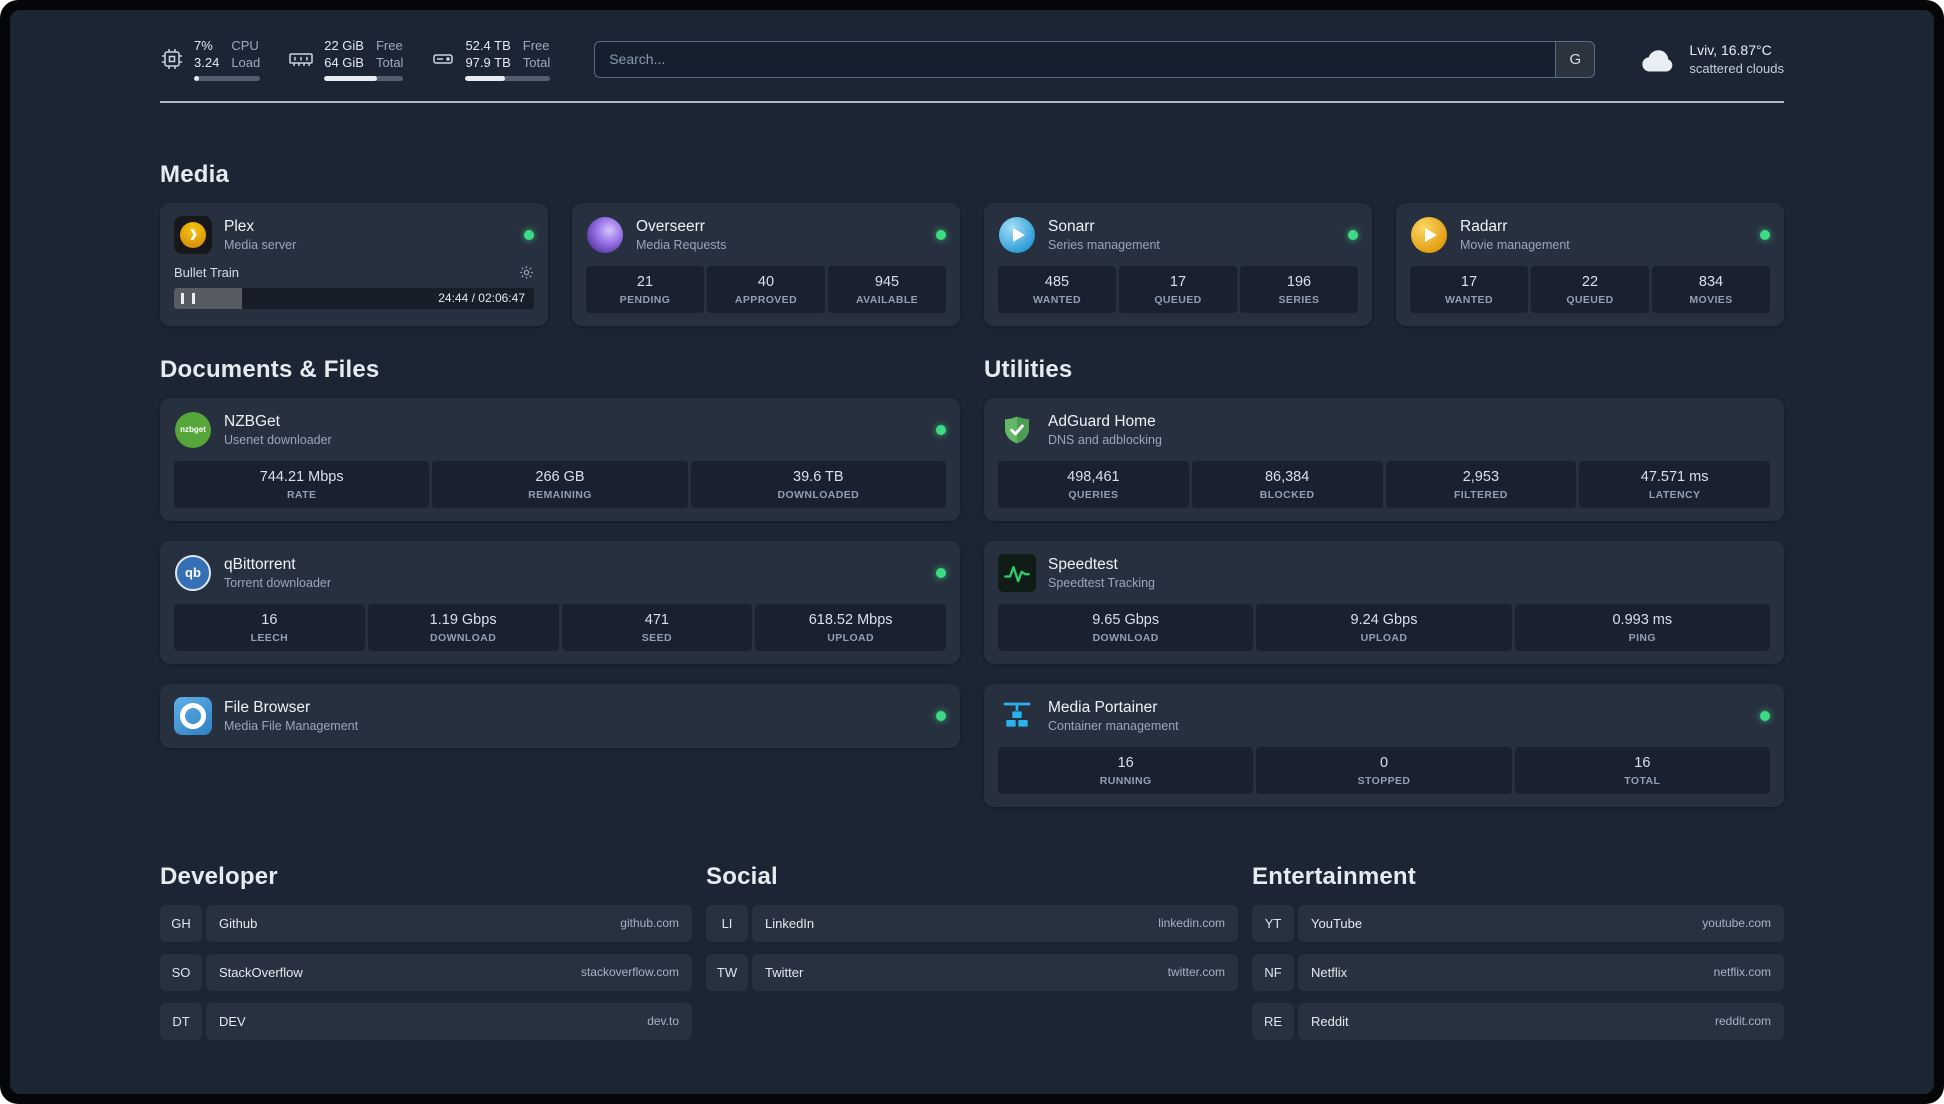  Describe the element at coordinates (172, 59) in the screenshot. I see `cpu-icon` at that location.